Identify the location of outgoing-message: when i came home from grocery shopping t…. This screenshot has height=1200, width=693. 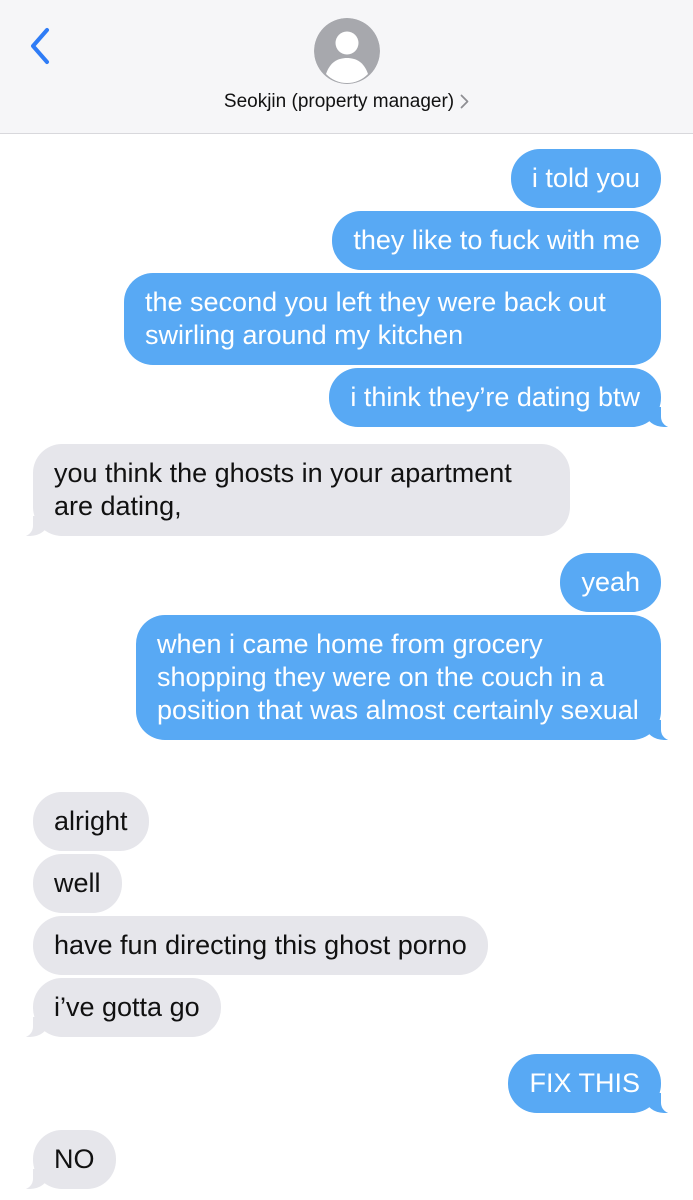
(406, 678).